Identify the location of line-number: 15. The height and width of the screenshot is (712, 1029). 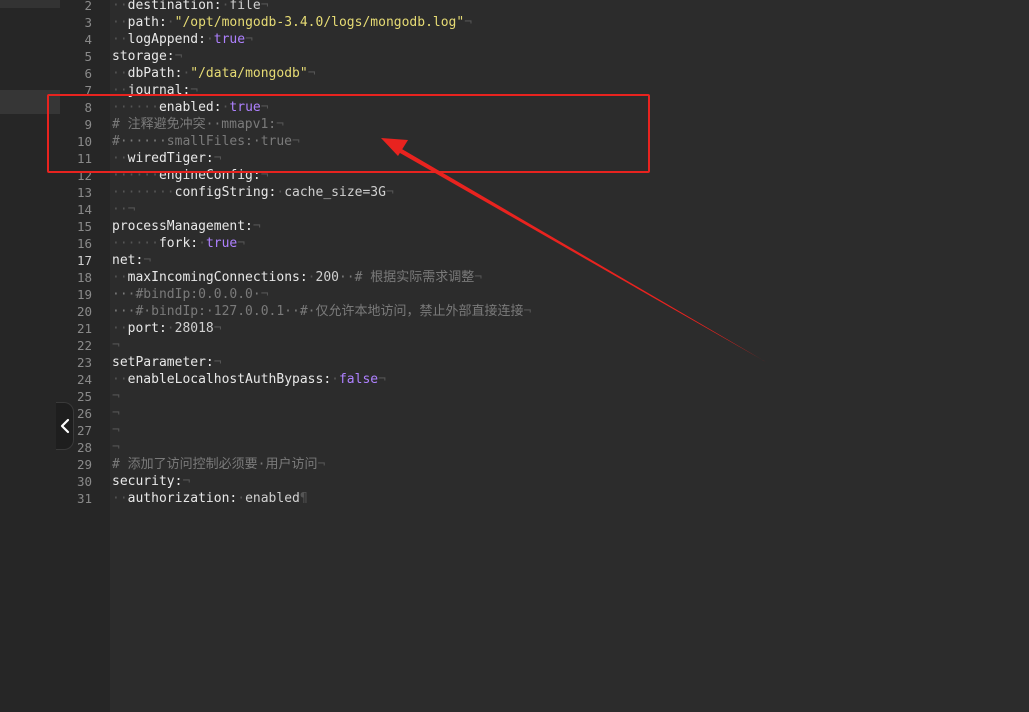
(84, 226).